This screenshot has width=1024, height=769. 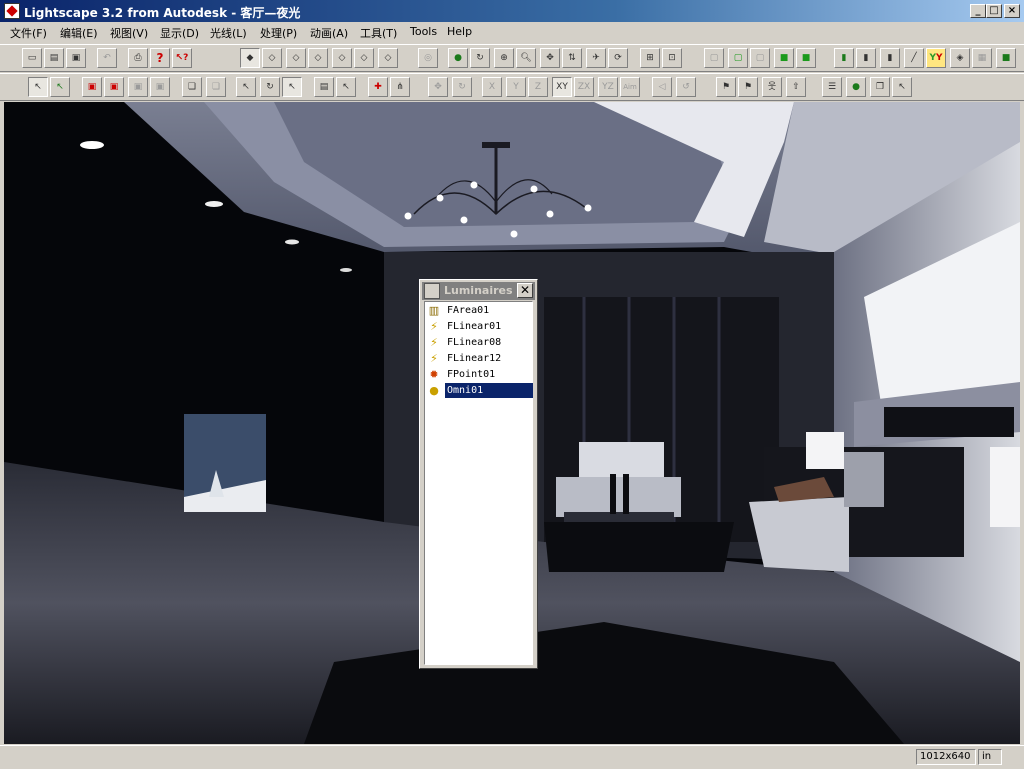 I want to click on menu-tools: Tools, so click(x=423, y=31).